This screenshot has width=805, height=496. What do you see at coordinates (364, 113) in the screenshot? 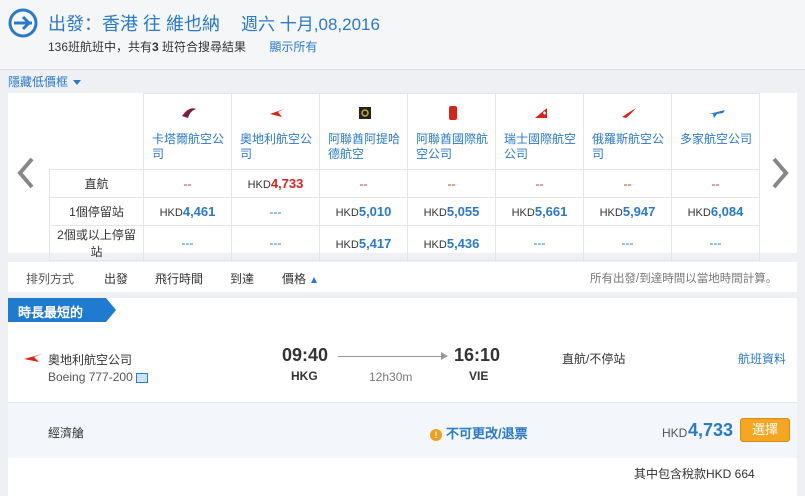
I see `etihad-airways-logo-icon` at bounding box center [364, 113].